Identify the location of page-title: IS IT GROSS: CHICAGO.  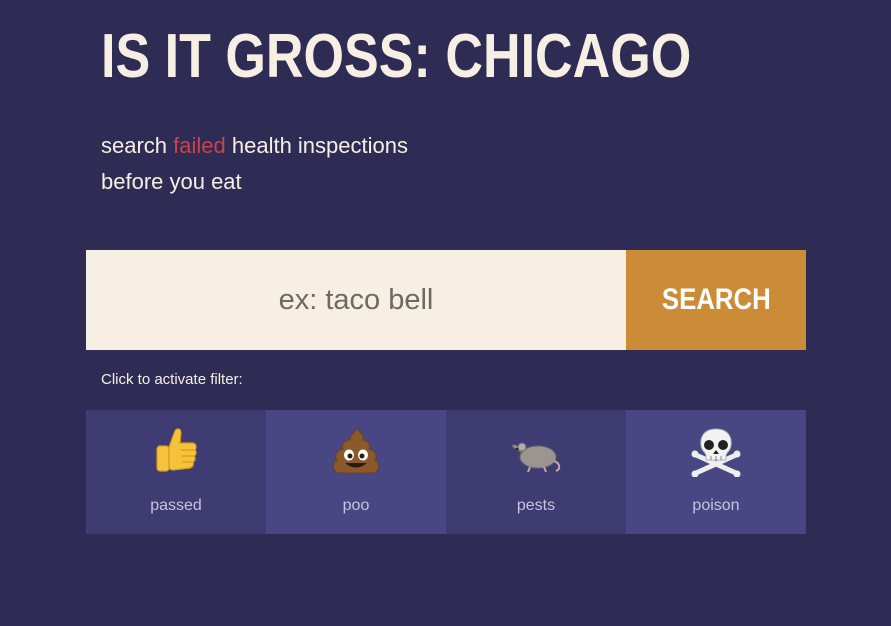
(396, 56).